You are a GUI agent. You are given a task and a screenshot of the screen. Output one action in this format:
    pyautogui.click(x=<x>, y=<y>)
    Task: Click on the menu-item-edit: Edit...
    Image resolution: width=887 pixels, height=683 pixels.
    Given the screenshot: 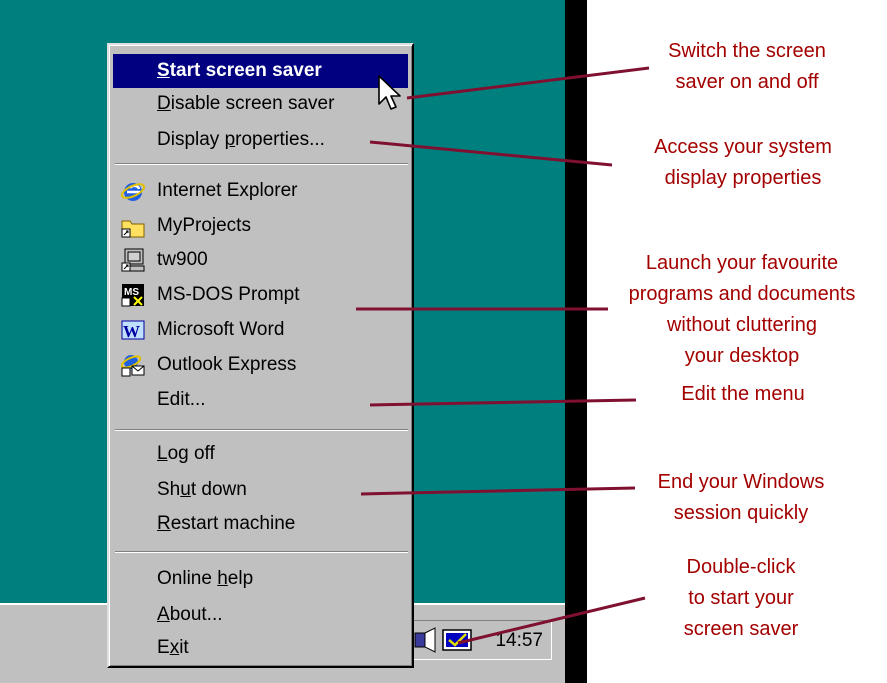 What is the action you would take?
    pyautogui.click(x=260, y=400)
    